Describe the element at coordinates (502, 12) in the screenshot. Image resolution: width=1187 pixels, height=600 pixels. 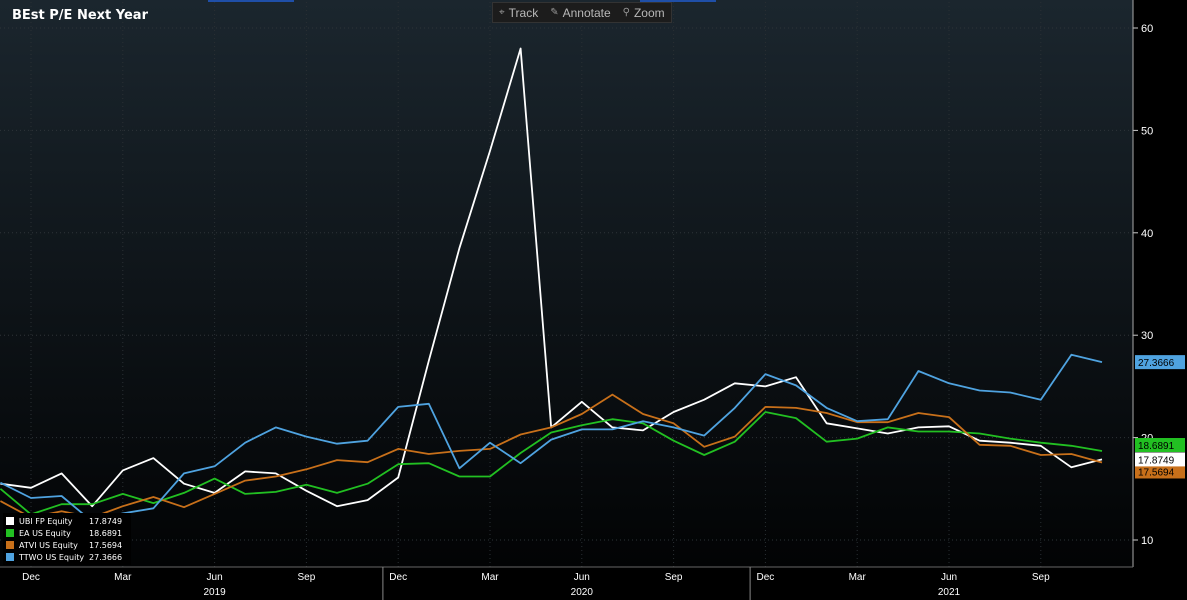
I see `crosshair-icon: ⌖` at that location.